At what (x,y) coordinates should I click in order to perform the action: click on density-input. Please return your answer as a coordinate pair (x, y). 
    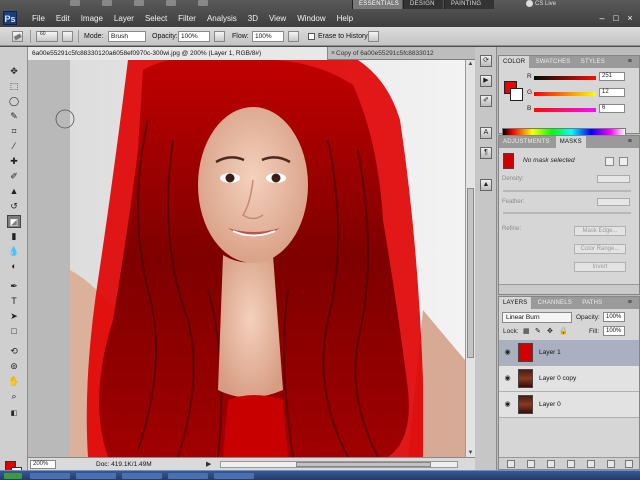
    Looking at the image, I should click on (613, 179).